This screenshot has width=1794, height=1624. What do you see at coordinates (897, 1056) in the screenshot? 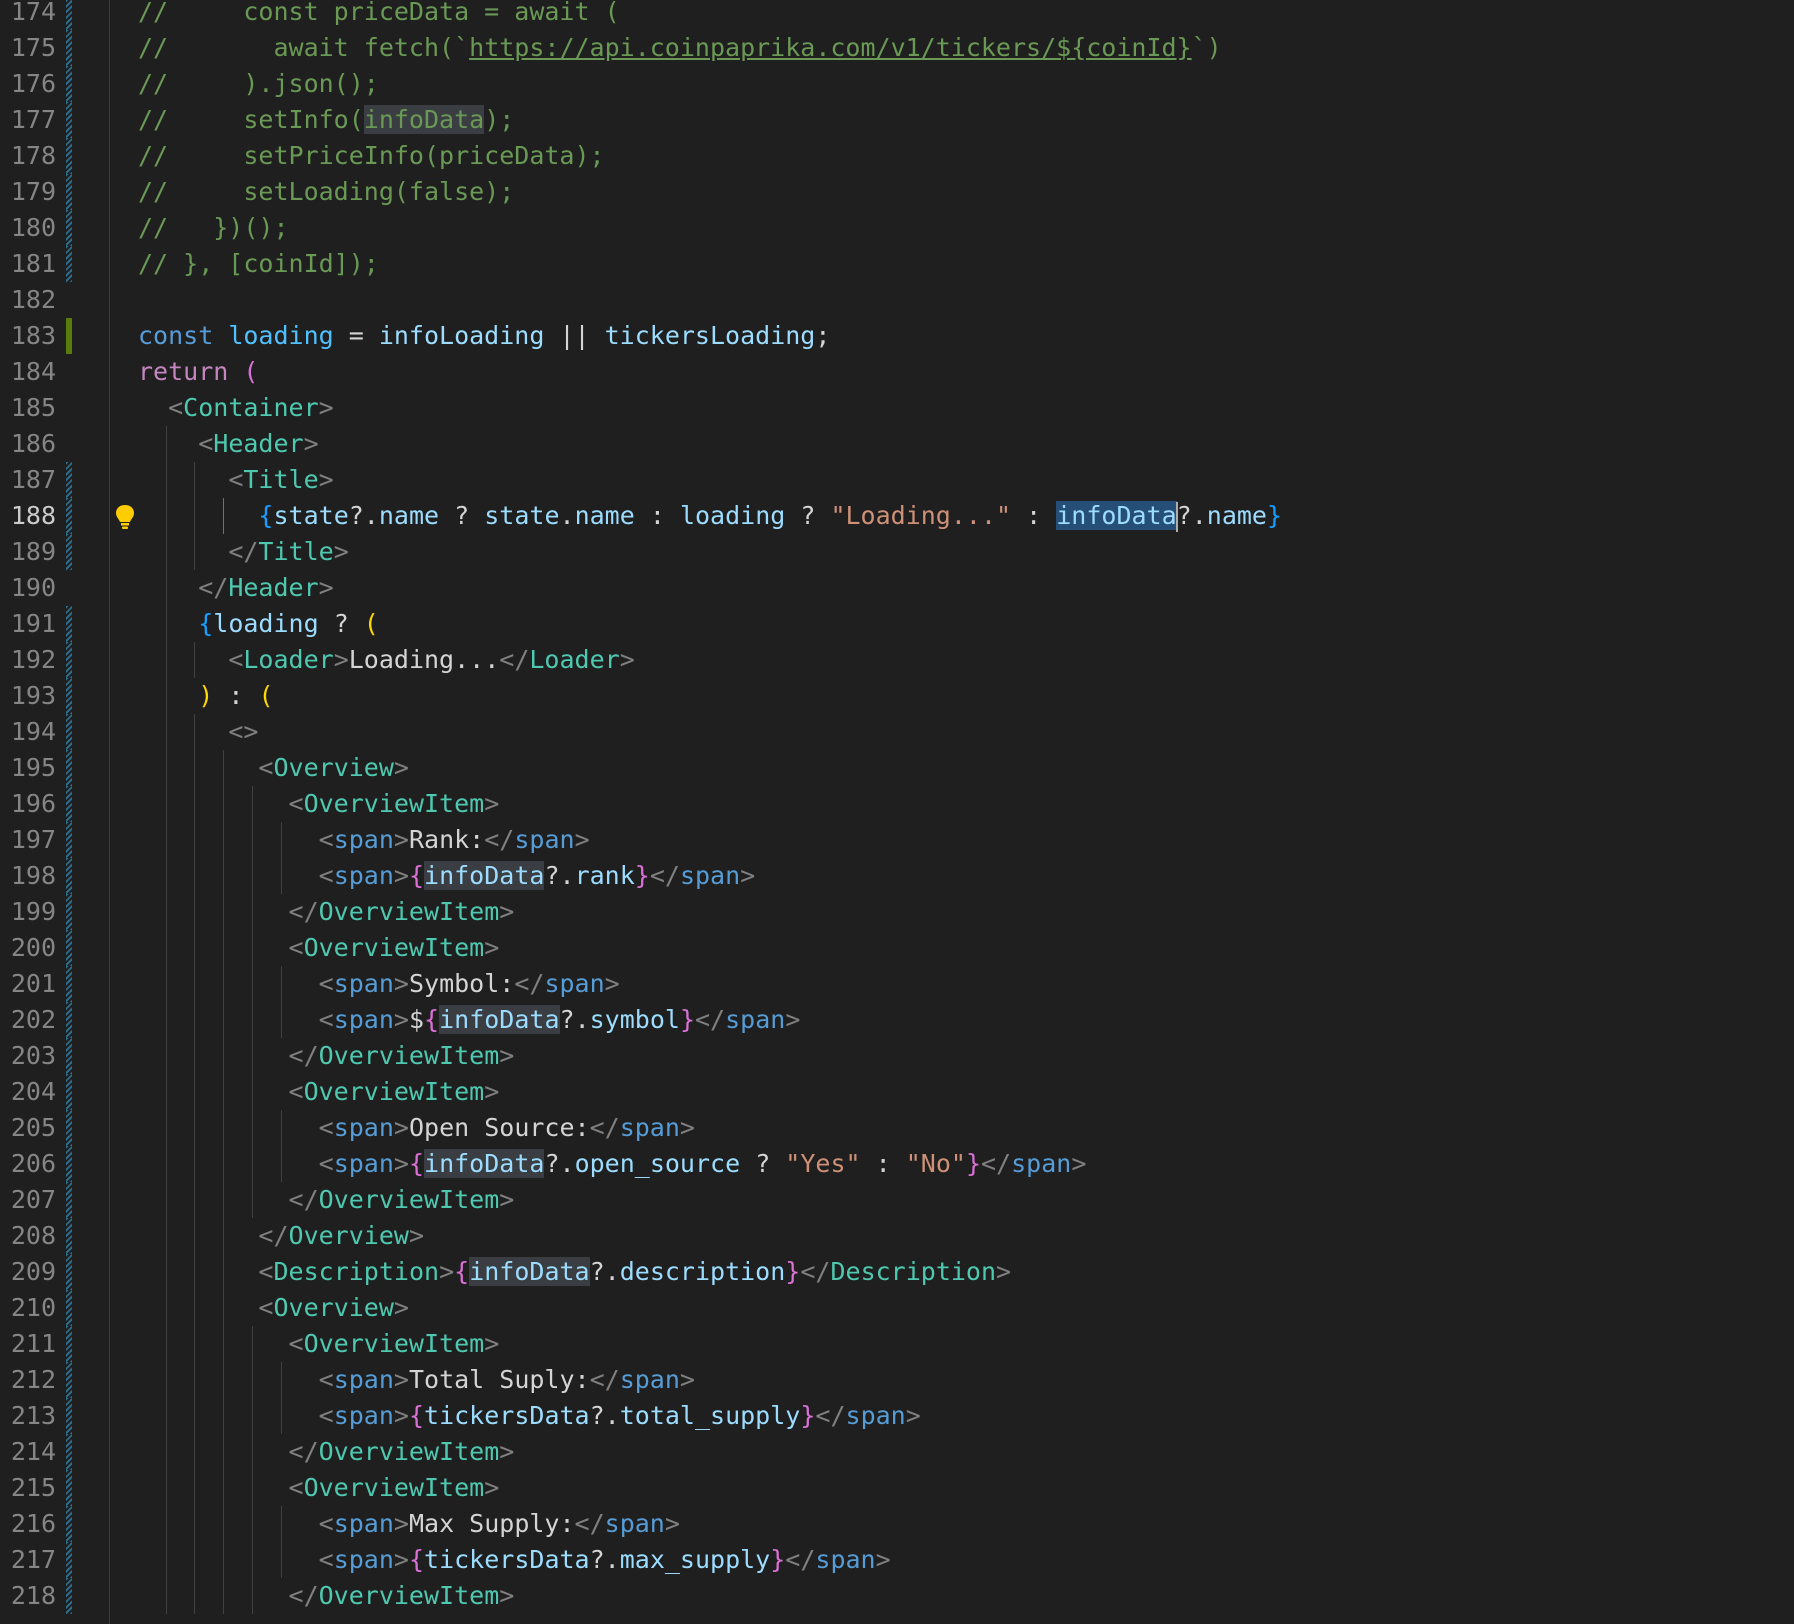
I see `code-line: 203 </OverviewItem>` at bounding box center [897, 1056].